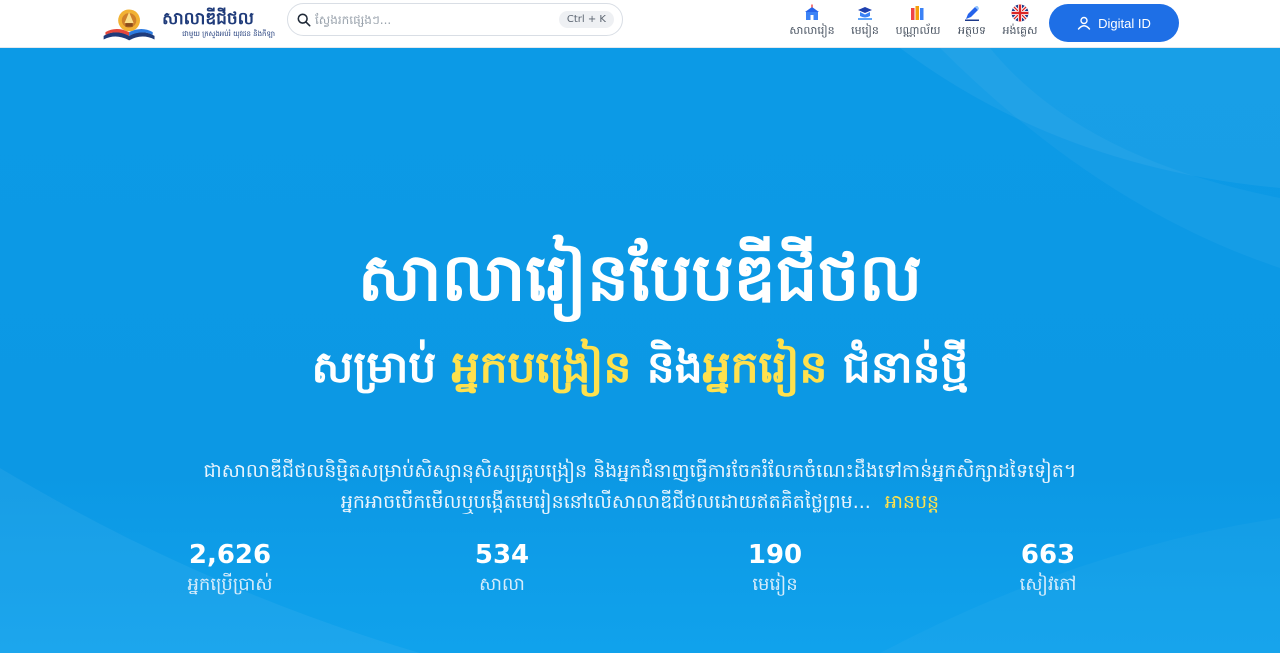  I want to click on nav-label-articles: អត្ថបទ, so click(972, 30).